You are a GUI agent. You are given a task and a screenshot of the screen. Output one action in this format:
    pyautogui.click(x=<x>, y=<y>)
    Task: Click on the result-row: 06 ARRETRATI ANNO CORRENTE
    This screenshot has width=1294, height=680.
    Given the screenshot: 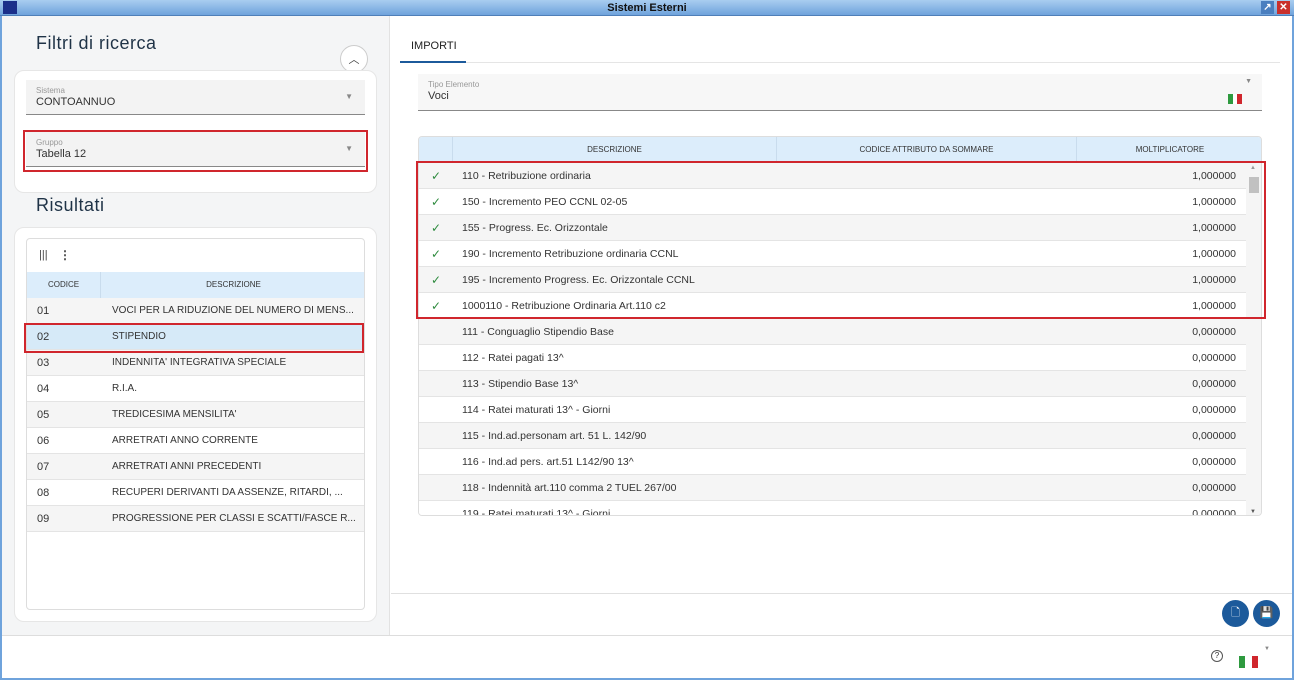 What is the action you would take?
    pyautogui.click(x=195, y=441)
    